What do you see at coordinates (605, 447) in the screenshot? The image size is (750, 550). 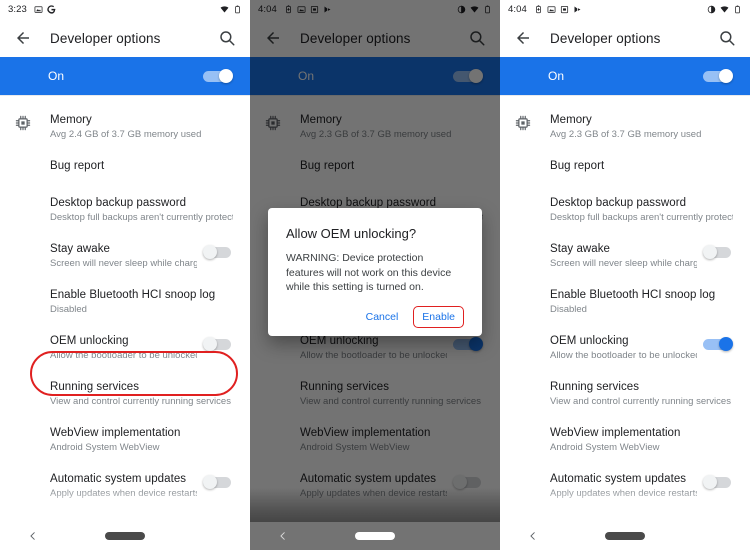 I see `row-subtitle: Android System WebView` at bounding box center [605, 447].